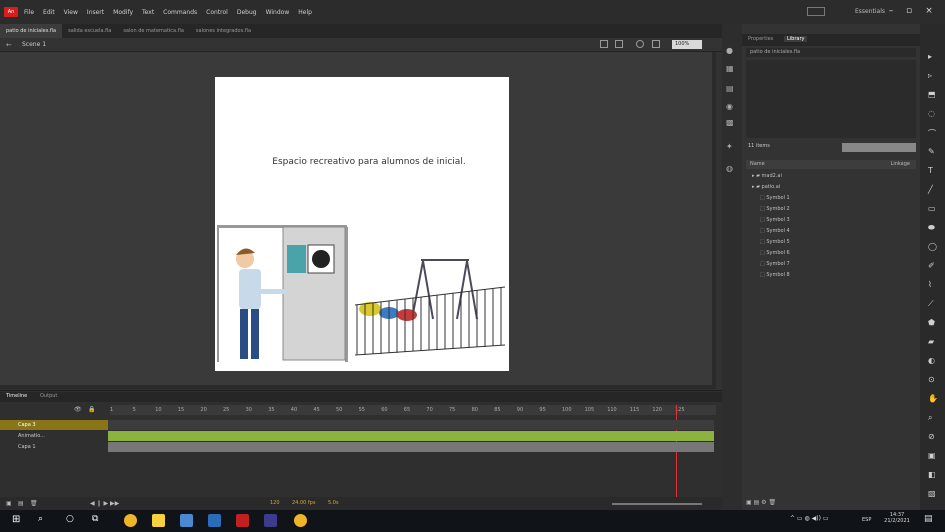 This screenshot has width=945, height=532. Describe the element at coordinates (930, 170) in the screenshot. I see `tool-icon: T` at that location.